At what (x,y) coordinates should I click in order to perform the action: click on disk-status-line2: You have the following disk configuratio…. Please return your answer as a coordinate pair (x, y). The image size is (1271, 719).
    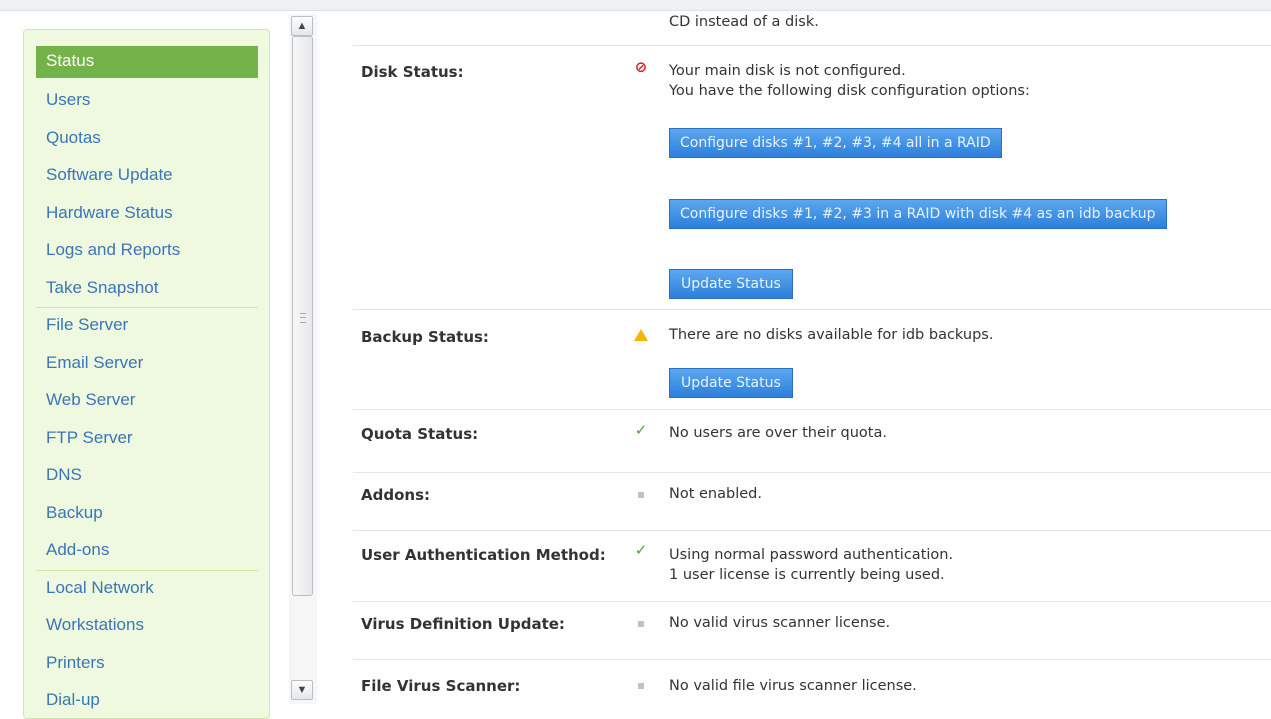
    Looking at the image, I should click on (849, 91).